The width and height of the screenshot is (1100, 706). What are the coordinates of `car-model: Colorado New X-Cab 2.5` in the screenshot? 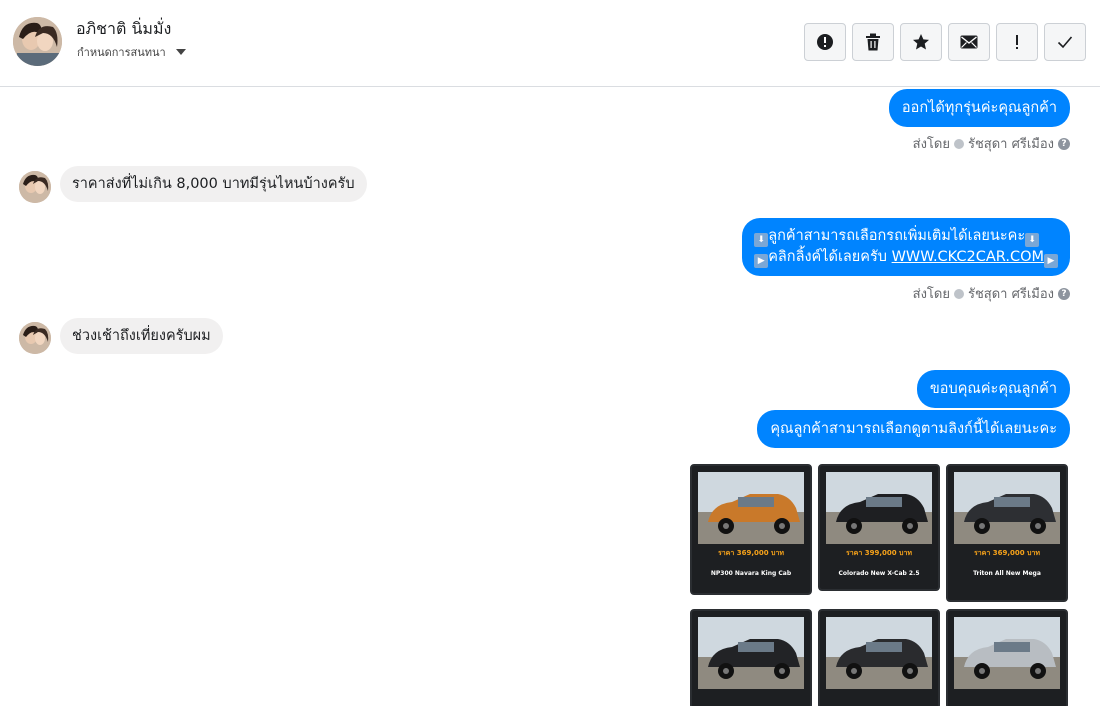 It's located at (879, 573).